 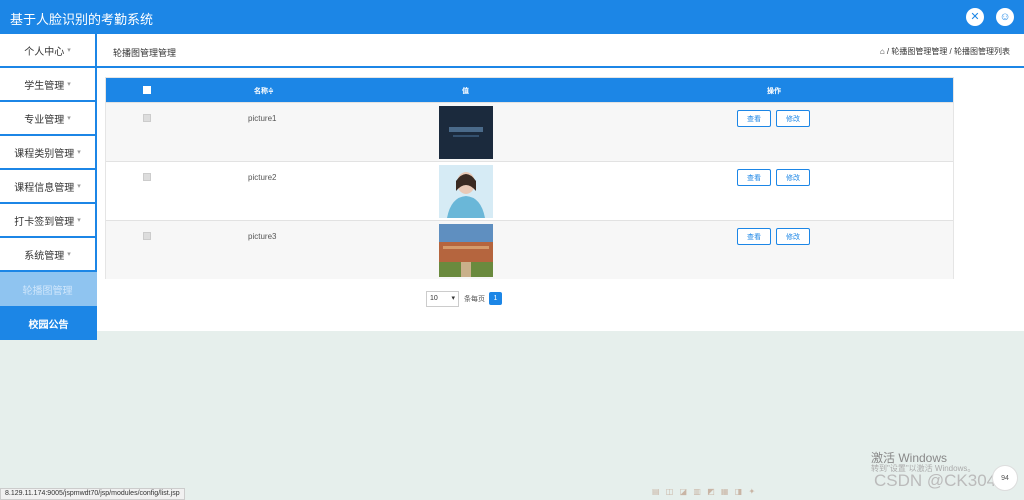 I want to click on table-row: picture2 查看 修改, so click(x=529, y=190).